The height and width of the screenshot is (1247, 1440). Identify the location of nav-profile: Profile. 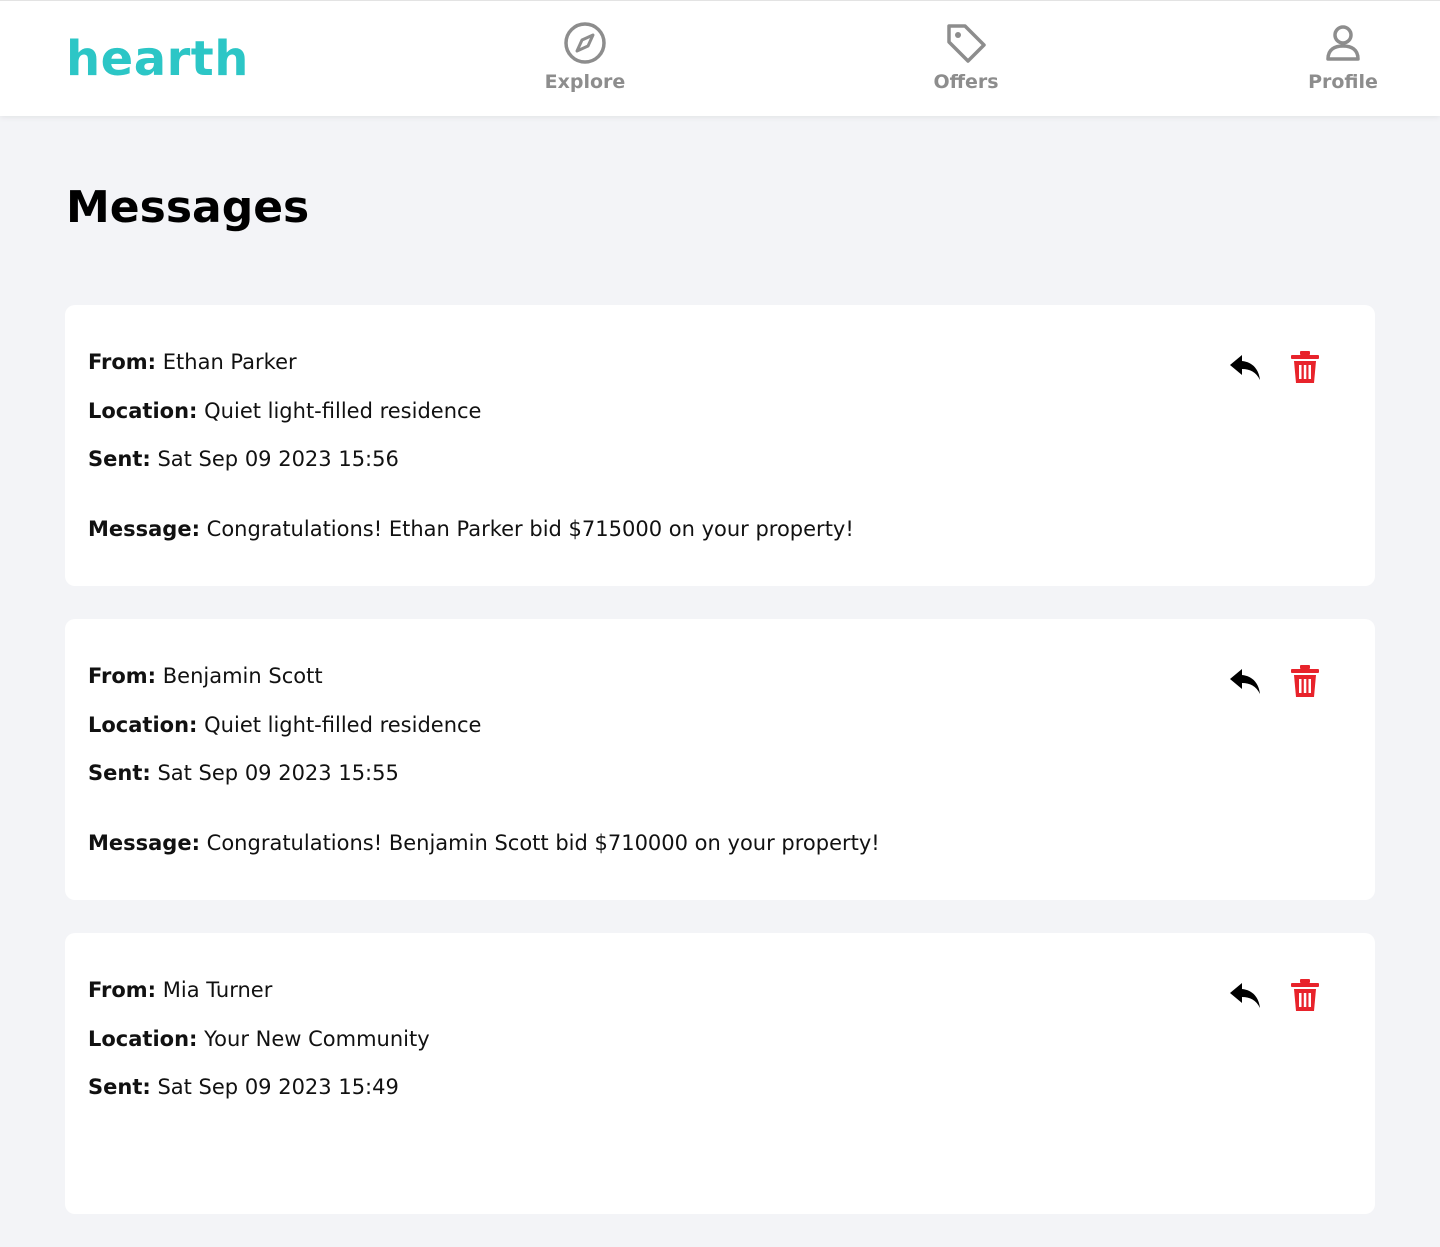
(1343, 57).